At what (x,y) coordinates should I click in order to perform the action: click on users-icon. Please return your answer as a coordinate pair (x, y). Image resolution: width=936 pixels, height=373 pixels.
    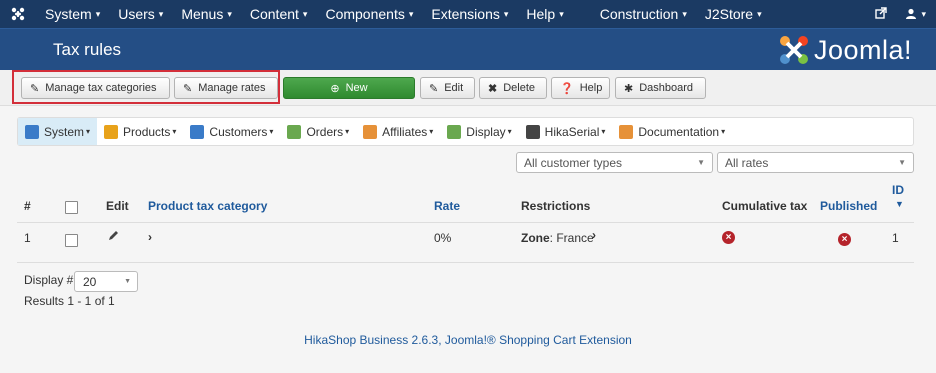
    Looking at the image, I should click on (197, 131).